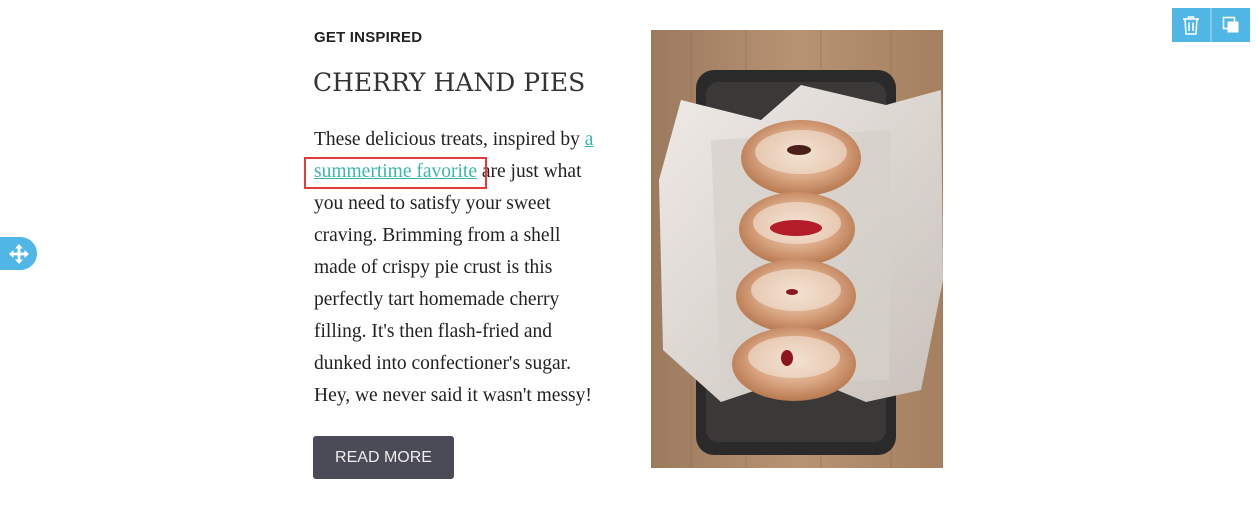 This screenshot has width=1256, height=506. I want to click on body-text-intro: These delicious treats, inspired by, so click(449, 139).